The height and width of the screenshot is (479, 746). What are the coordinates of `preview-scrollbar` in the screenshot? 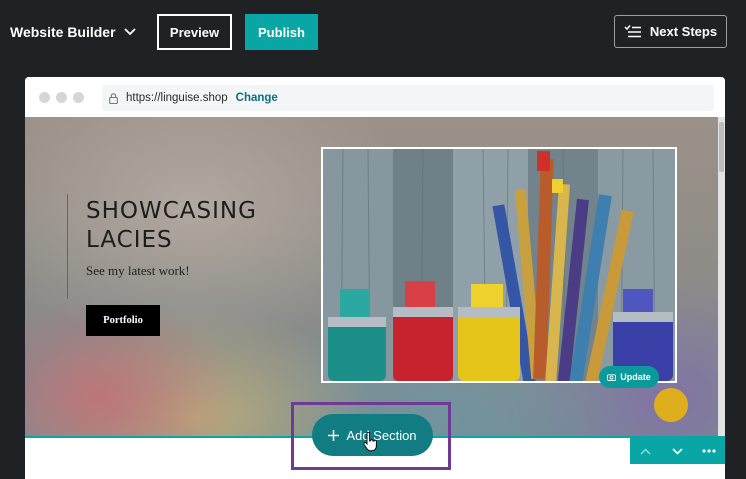 It's located at (721, 277).